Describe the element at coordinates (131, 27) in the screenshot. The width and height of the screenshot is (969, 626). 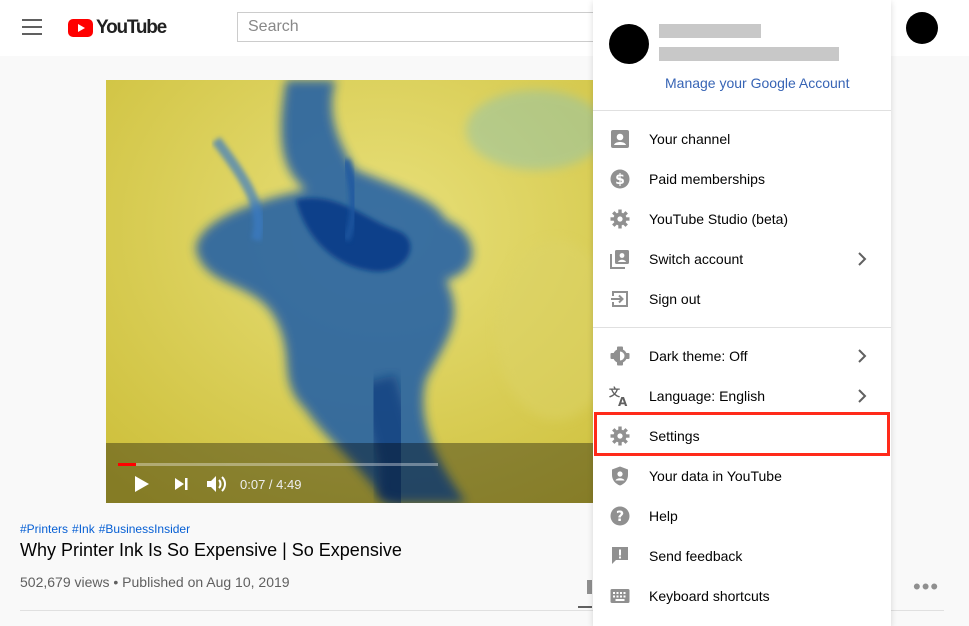
I see `logo-text: YouTube` at that location.